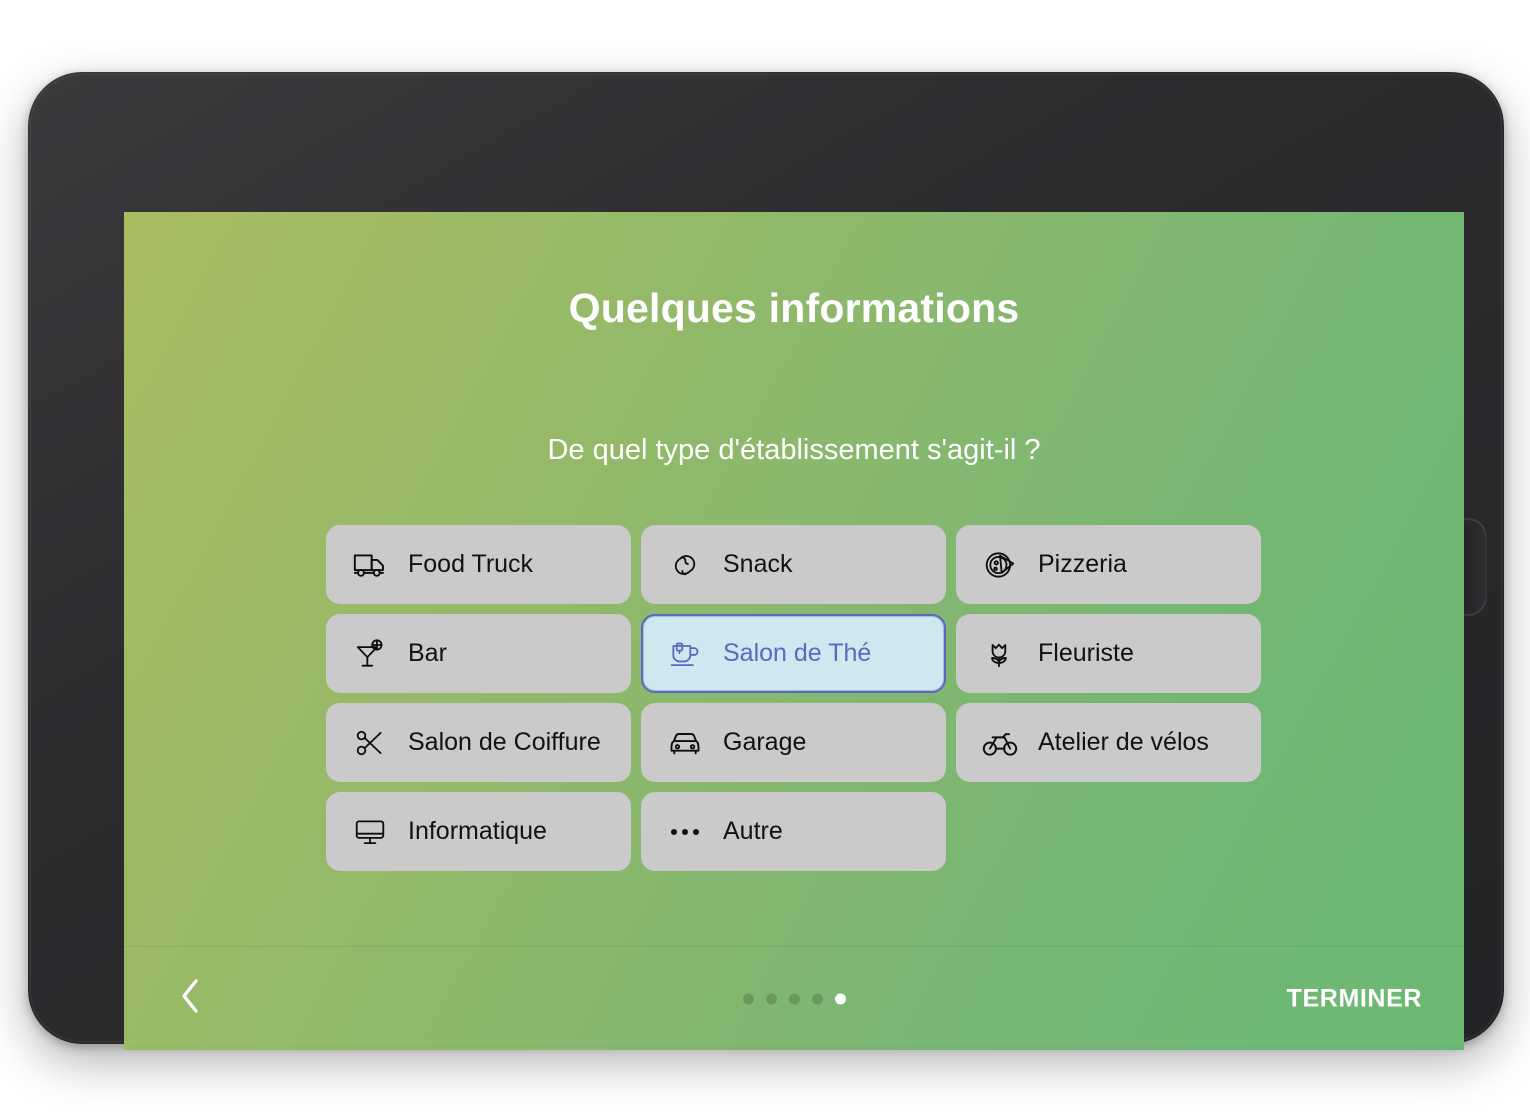 This screenshot has height=1116, width=1530. I want to click on teacup-icon, so click(685, 654).